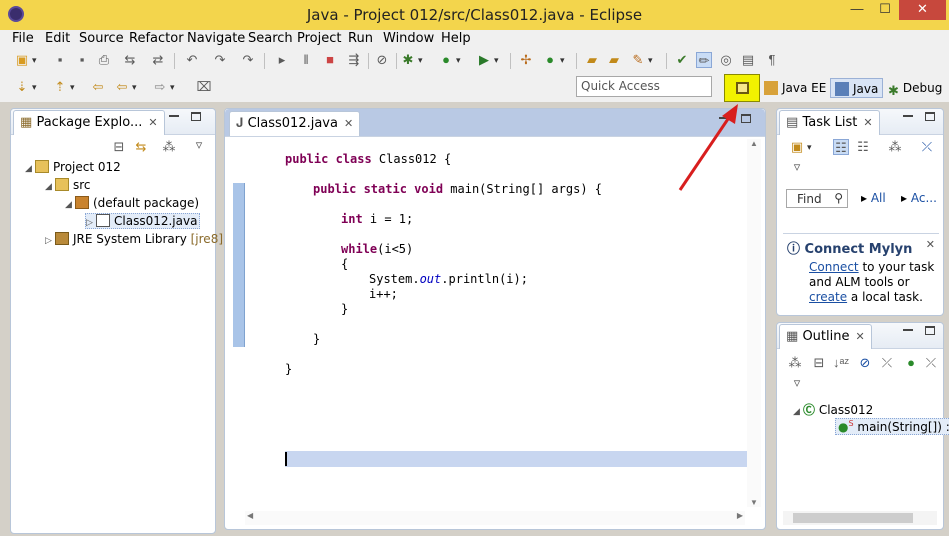 The height and width of the screenshot is (536, 949). Describe the element at coordinates (817, 198) in the screenshot. I see `find-input: Find ⚲` at that location.